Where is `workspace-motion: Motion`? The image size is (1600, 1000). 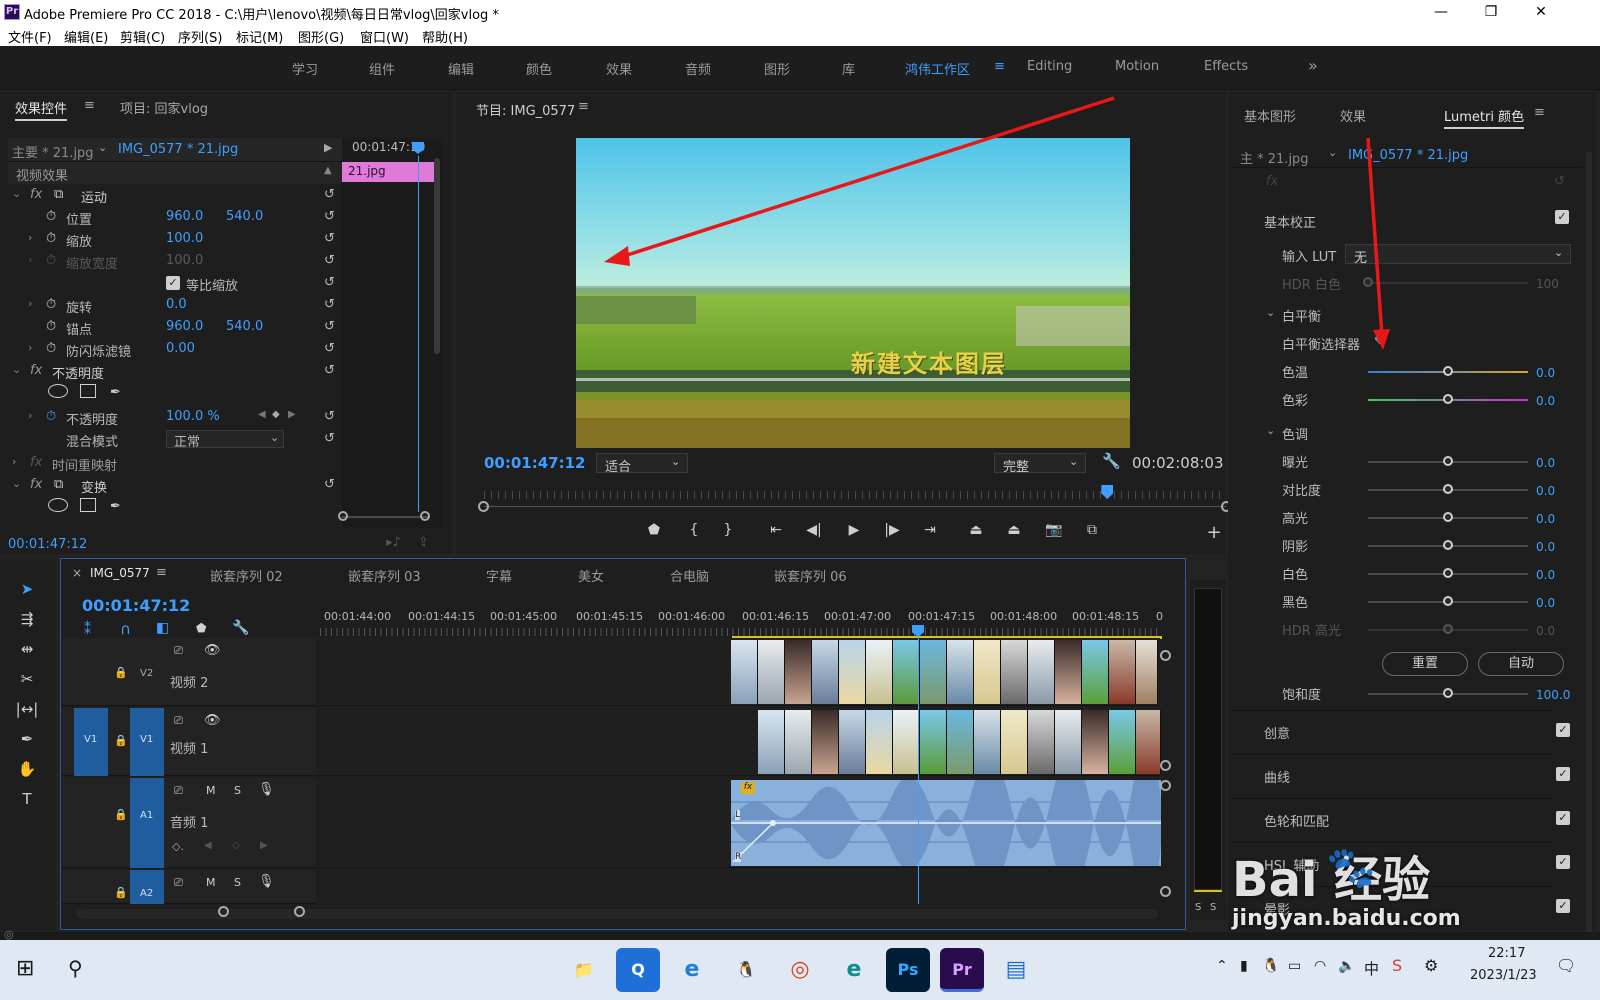 workspace-motion: Motion is located at coordinates (1137, 66).